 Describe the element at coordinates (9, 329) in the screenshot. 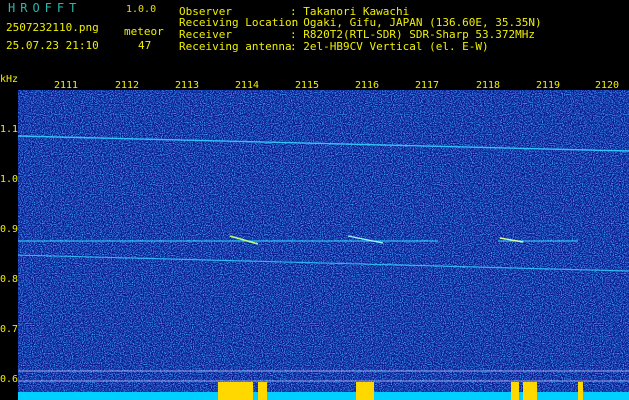

I see `y-tick-label: 0.7` at that location.